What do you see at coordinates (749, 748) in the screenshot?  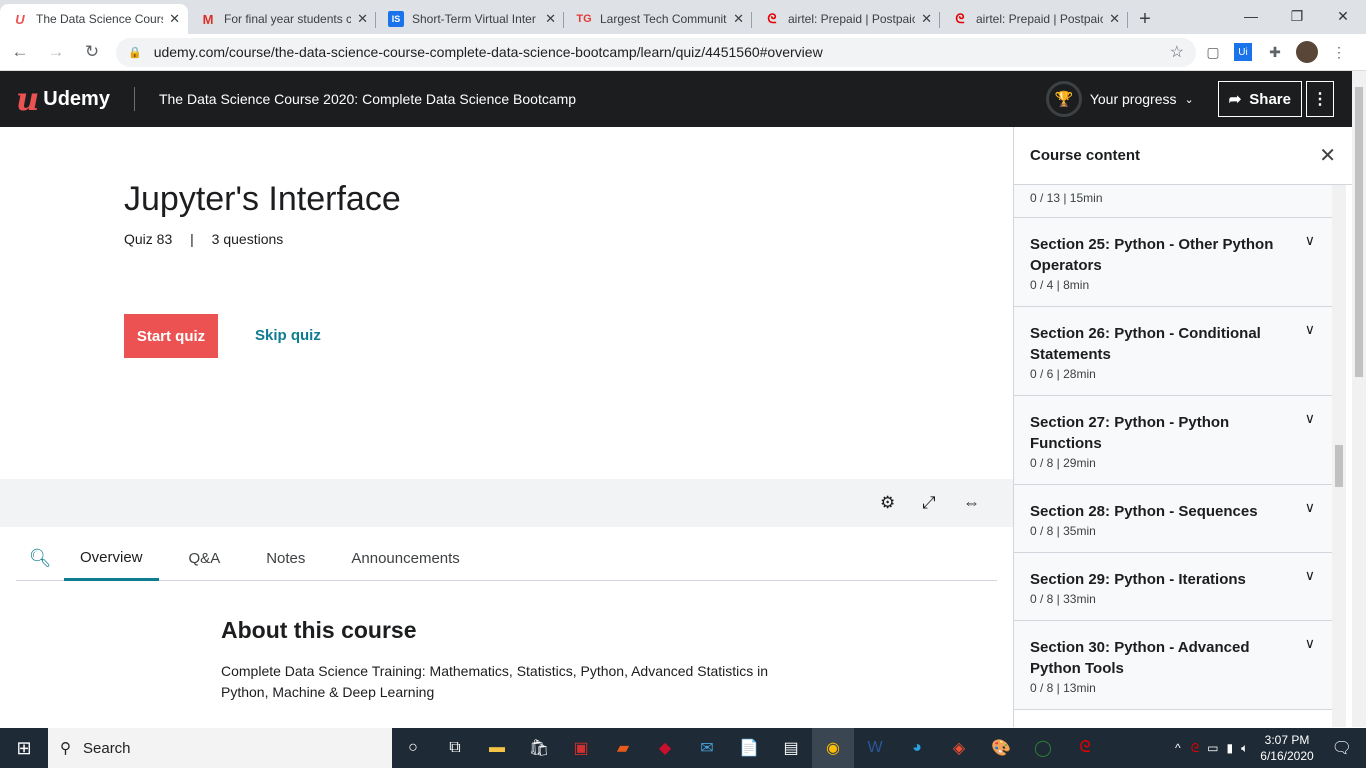 I see `python-file-icon: 📄` at bounding box center [749, 748].